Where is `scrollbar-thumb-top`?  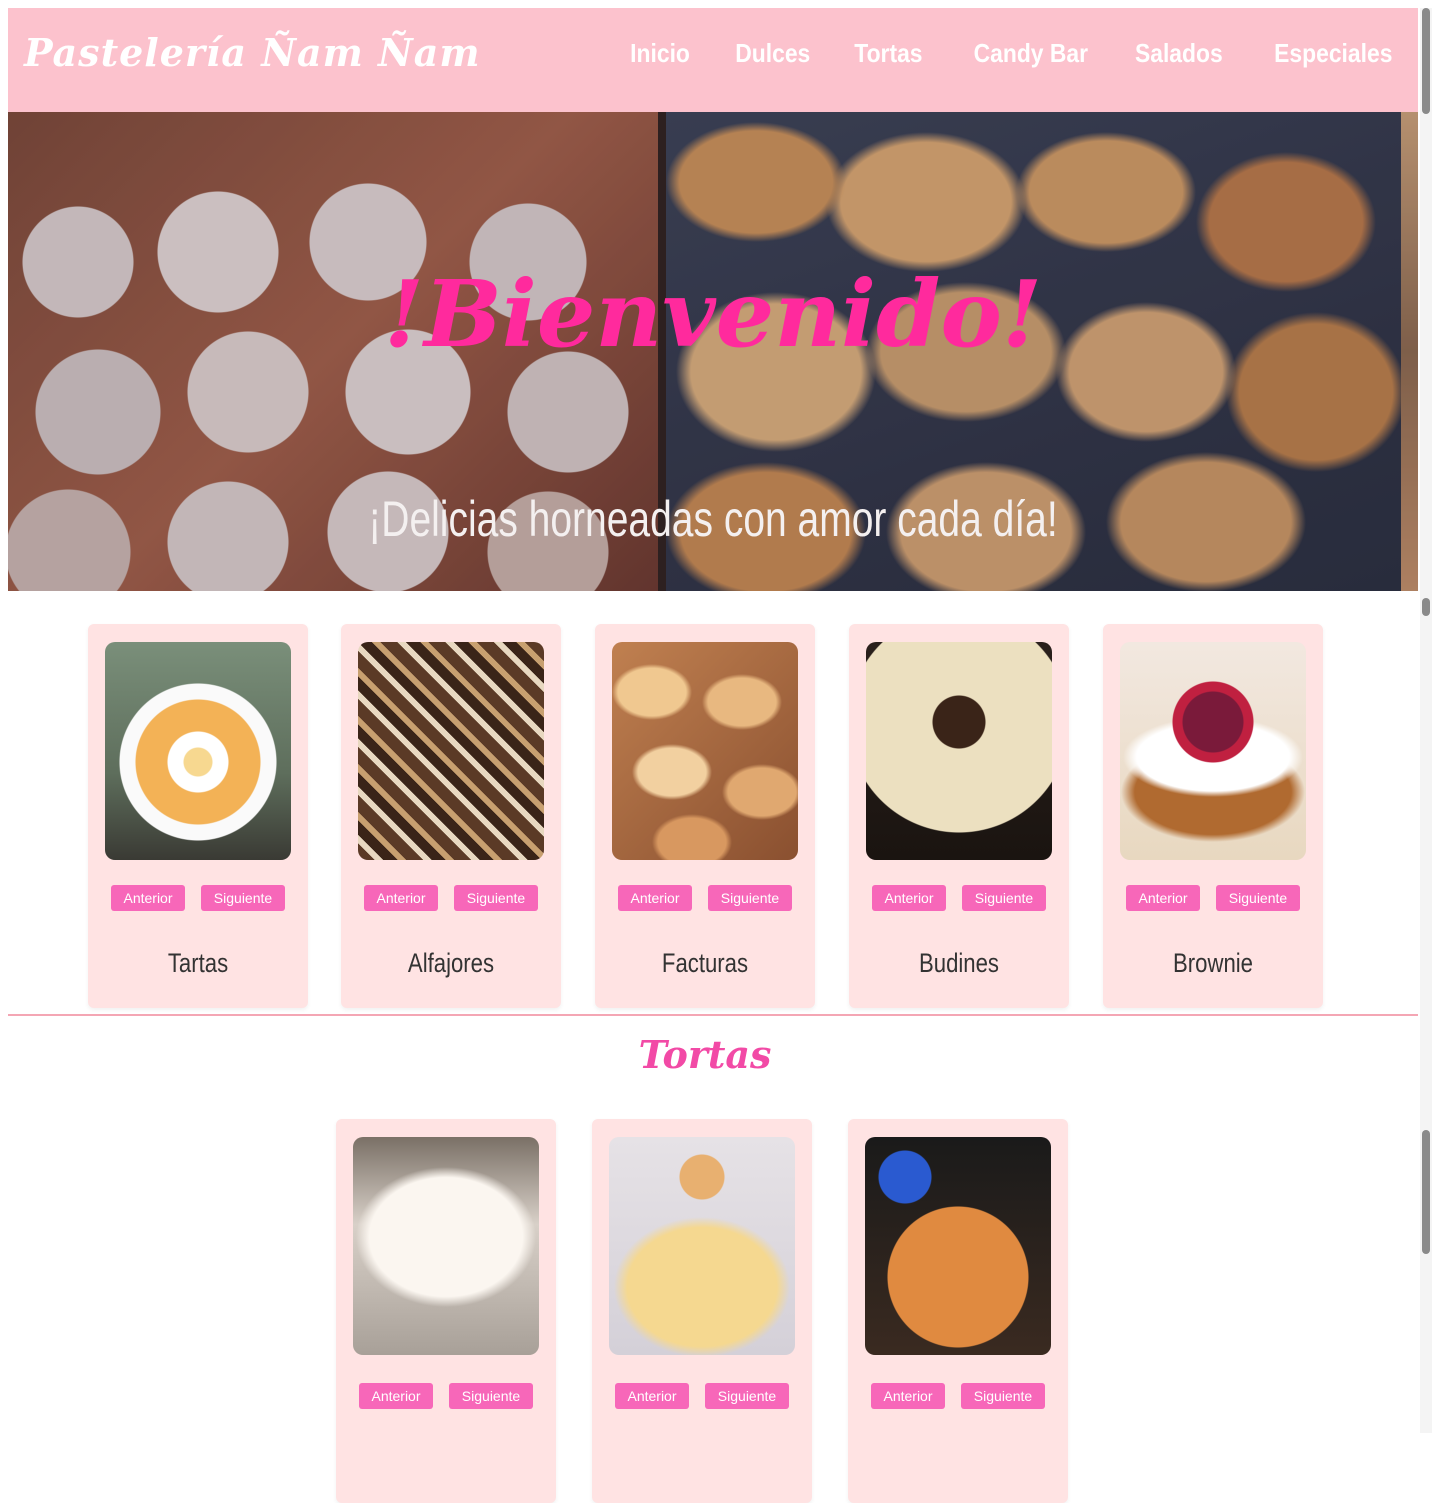
scrollbar-thumb-top is located at coordinates (1426, 61).